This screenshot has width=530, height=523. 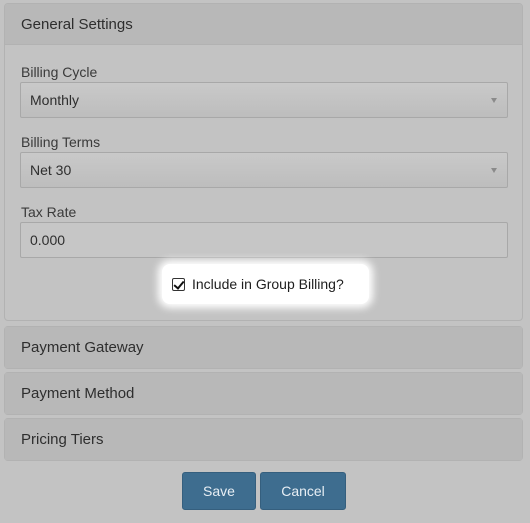 I want to click on billing-cycle-label: Billing Cycle, so click(x=59, y=72).